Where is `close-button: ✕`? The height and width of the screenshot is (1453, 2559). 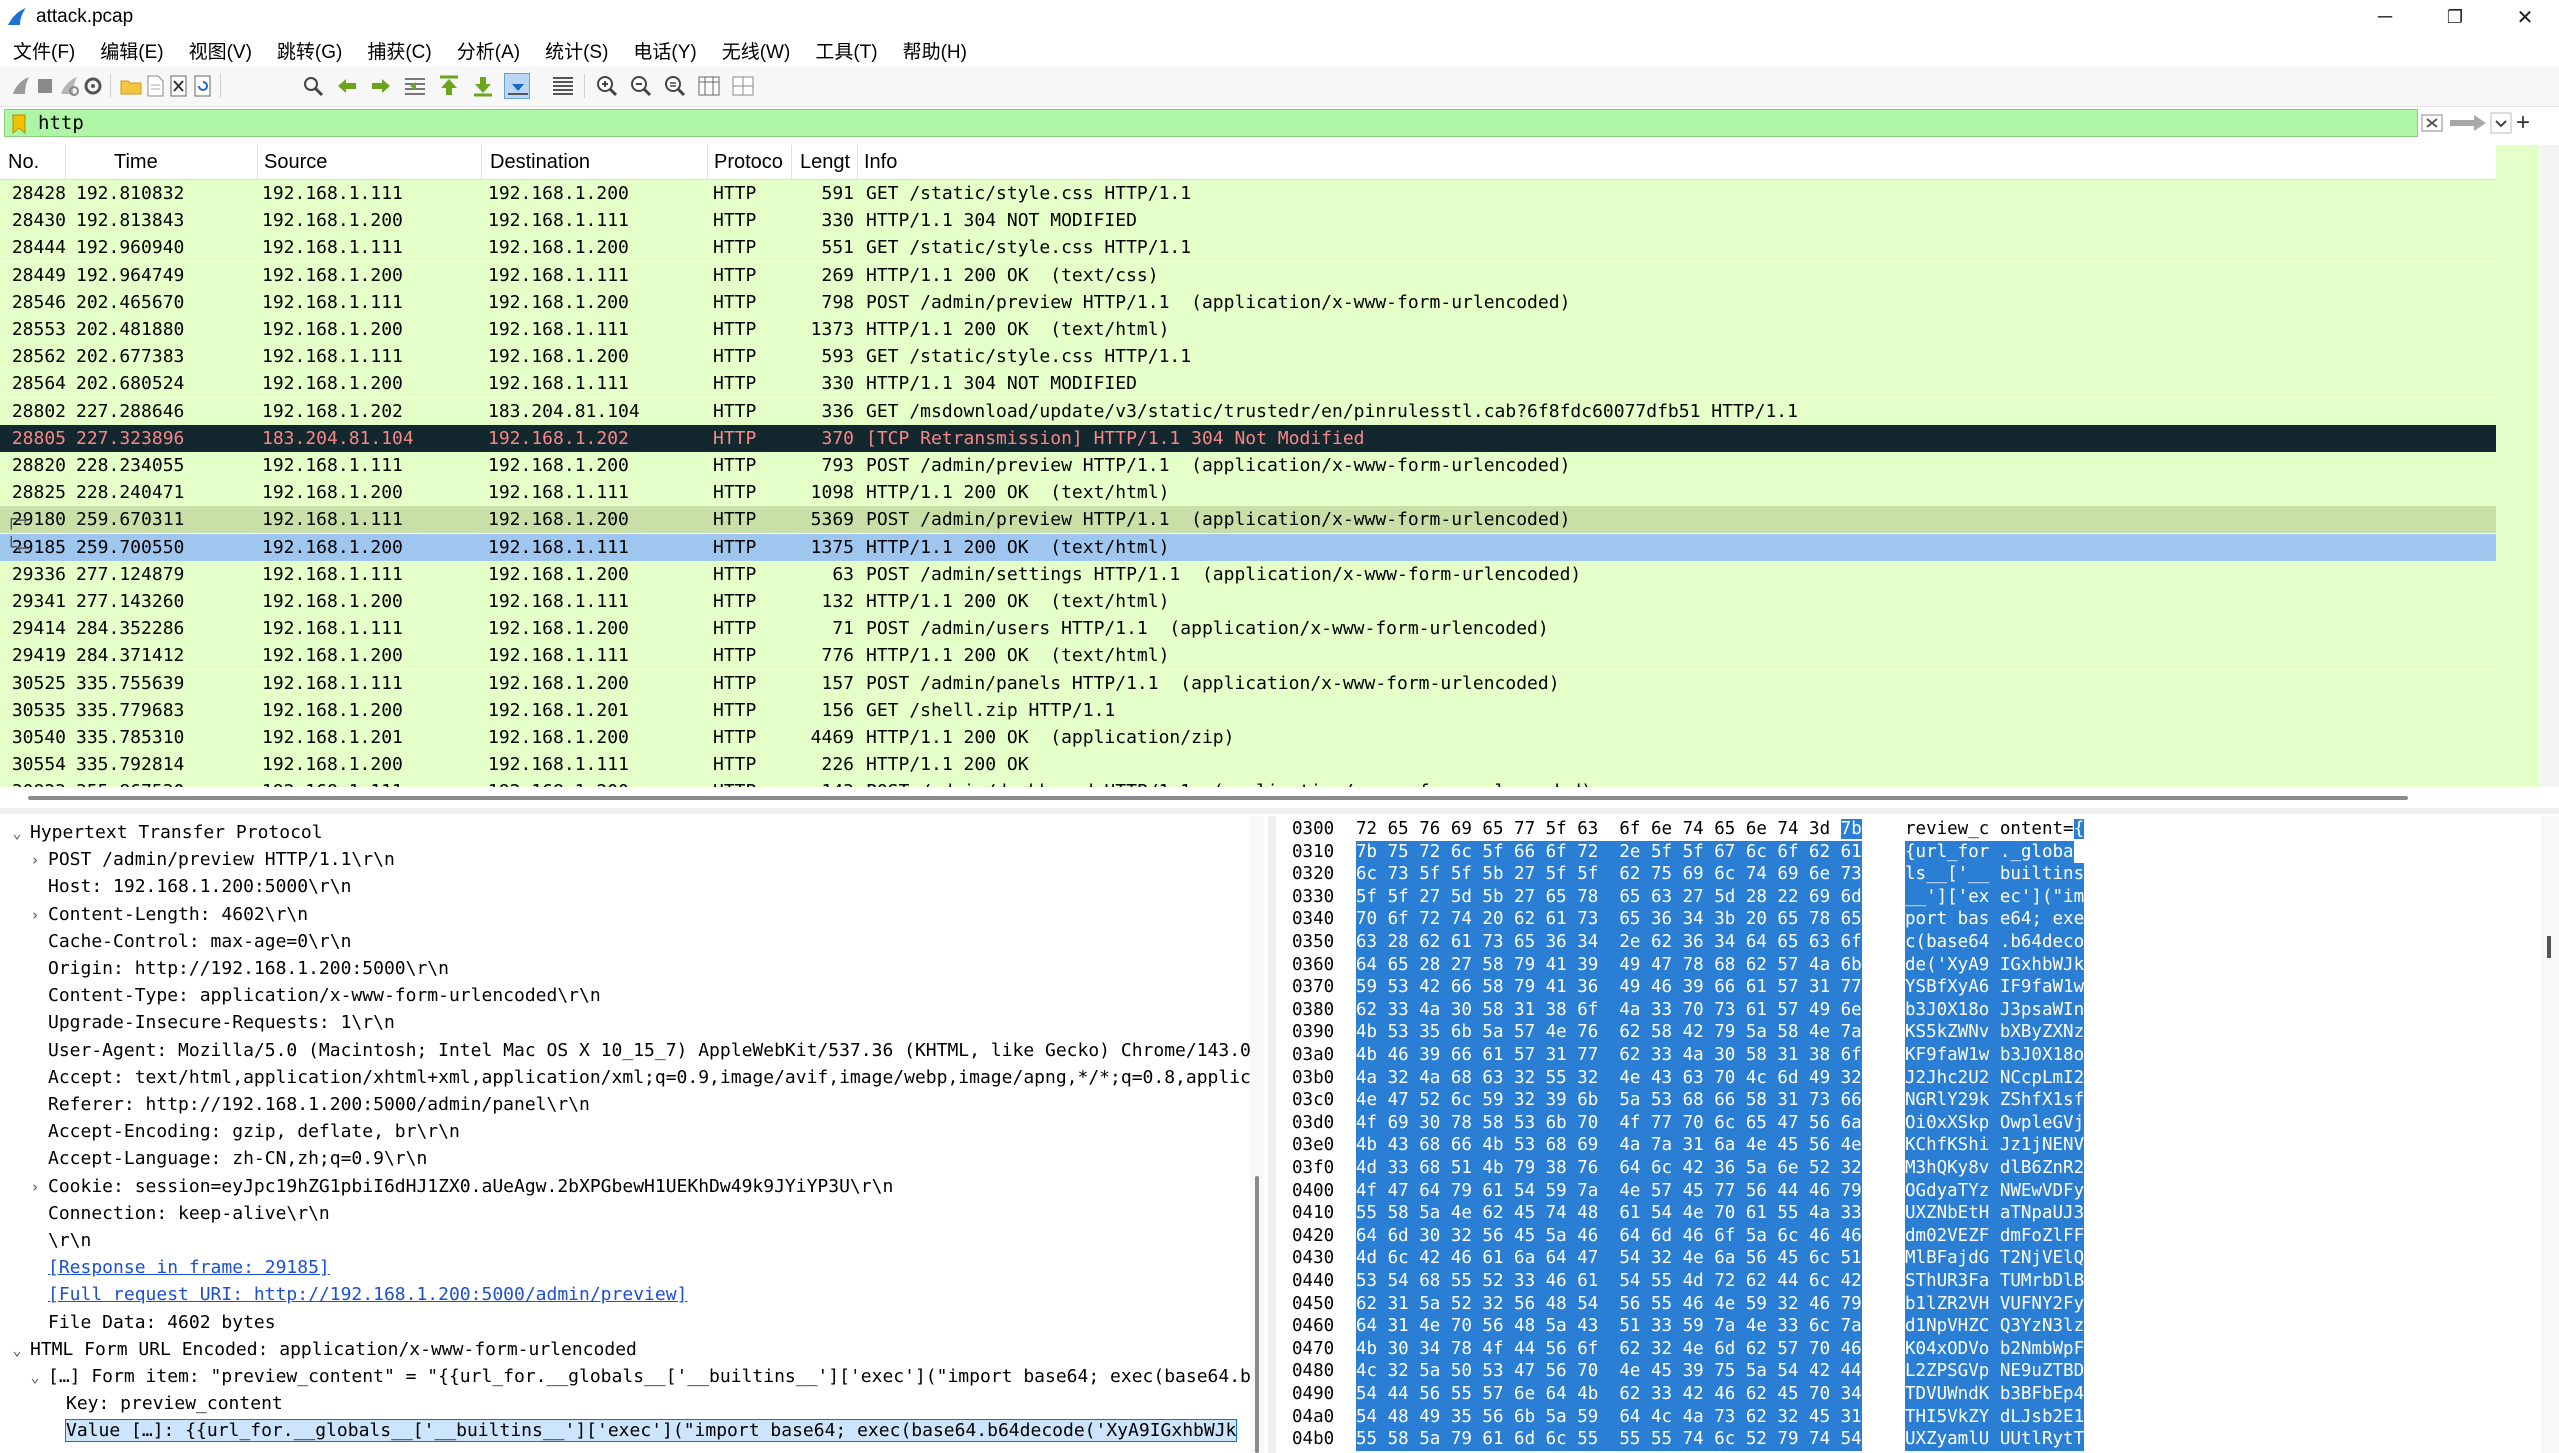 close-button: ✕ is located at coordinates (2524, 17).